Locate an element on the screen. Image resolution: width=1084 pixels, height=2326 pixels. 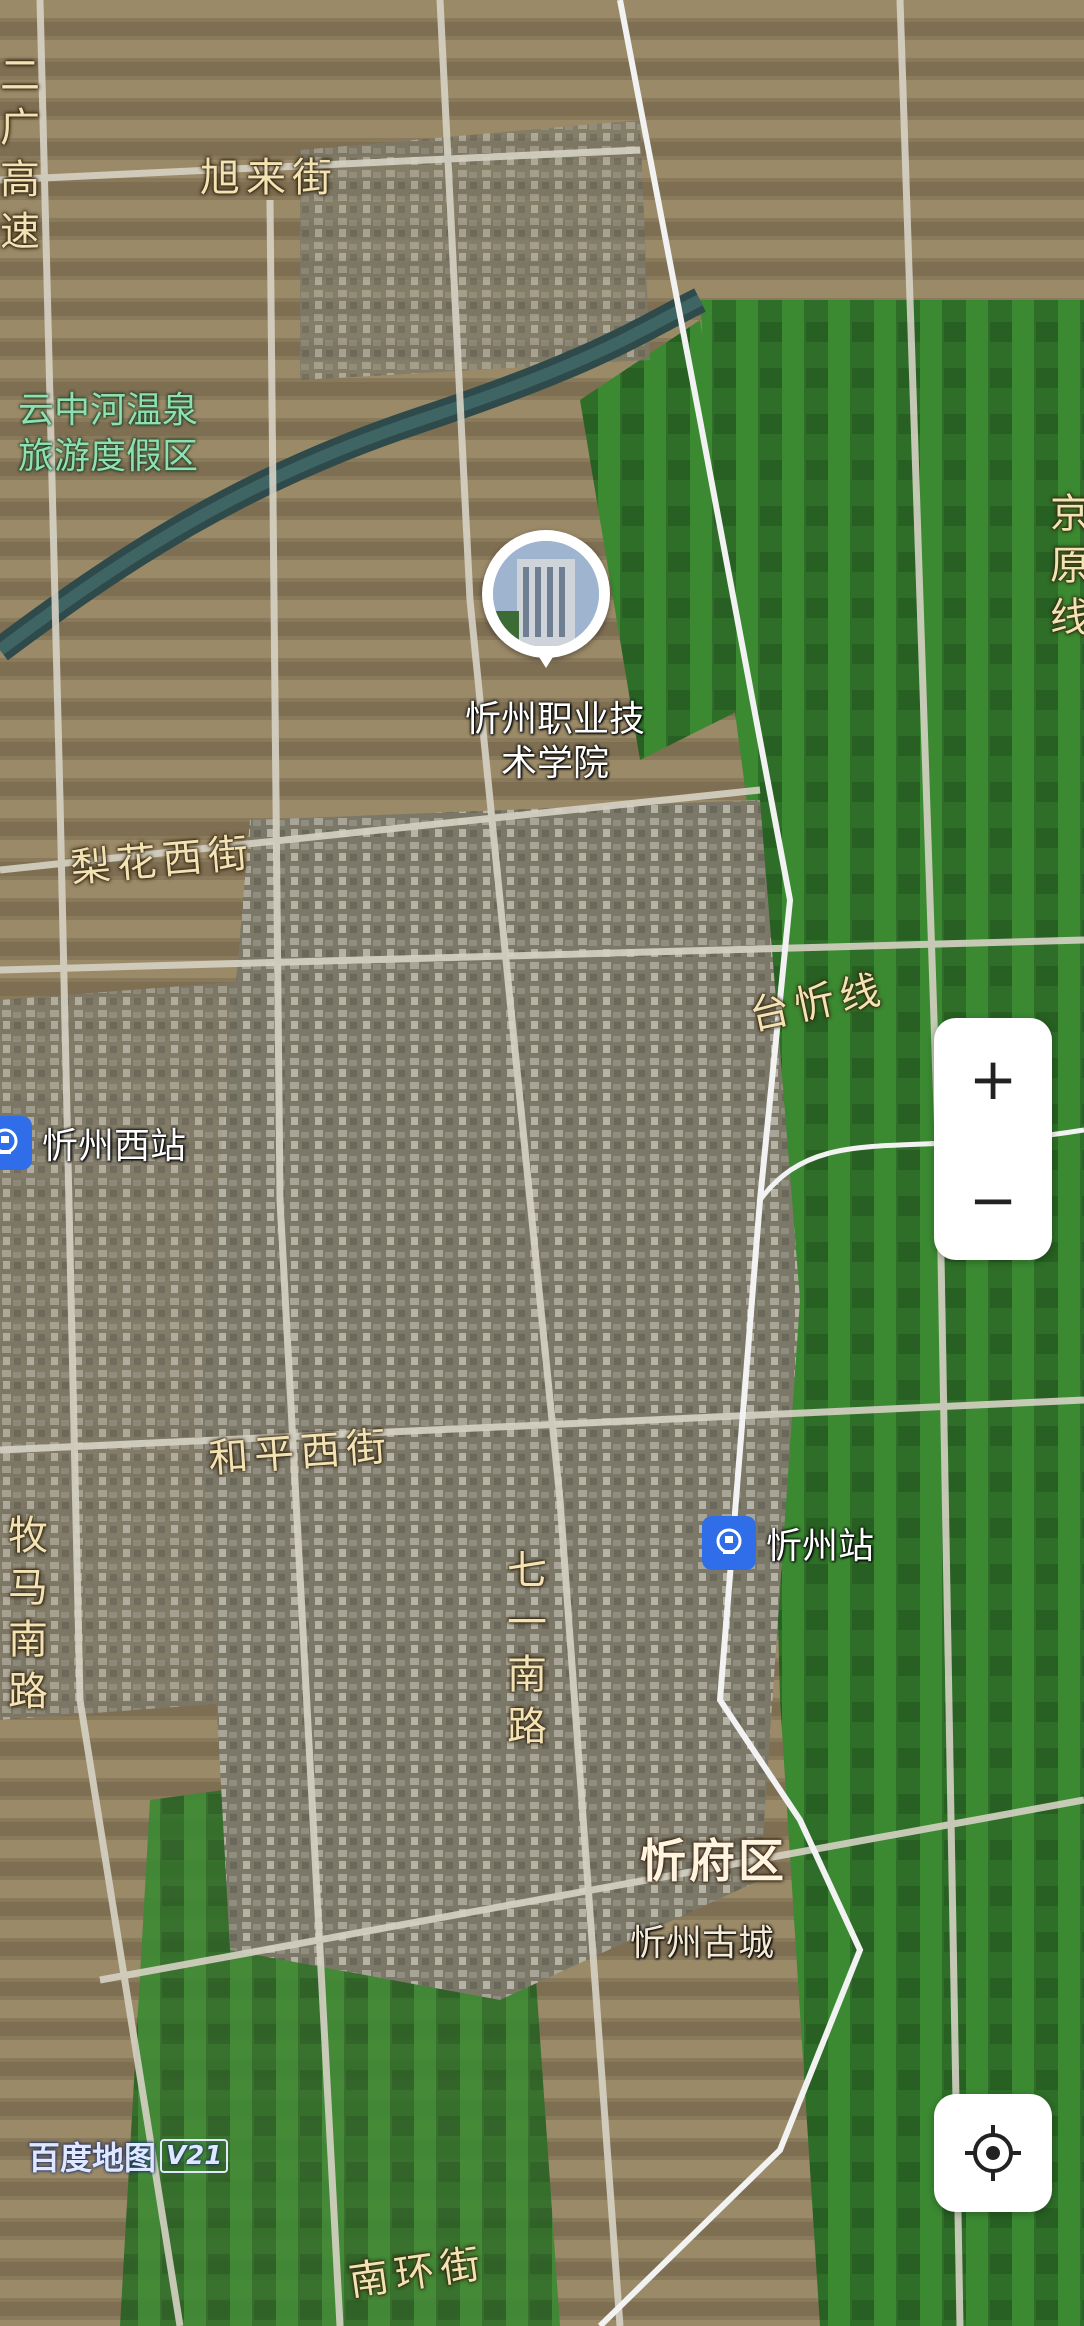
road-label-erguang-expressway: 二广高速 is located at coordinates (23, 154).